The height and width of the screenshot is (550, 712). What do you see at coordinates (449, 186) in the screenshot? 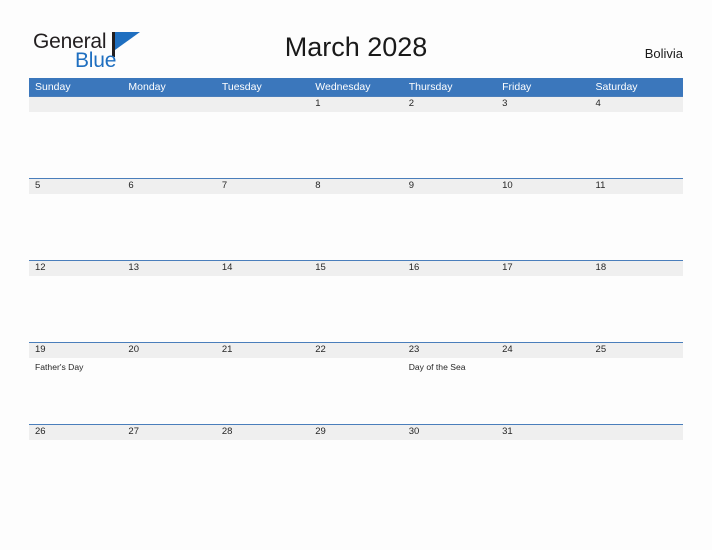
I see `date-number: 9` at bounding box center [449, 186].